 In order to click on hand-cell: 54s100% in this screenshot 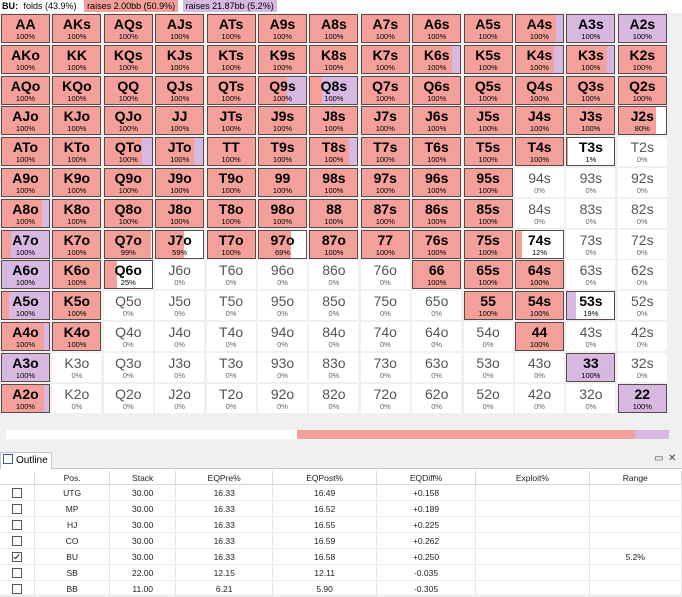, I will do `click(539, 305)`.